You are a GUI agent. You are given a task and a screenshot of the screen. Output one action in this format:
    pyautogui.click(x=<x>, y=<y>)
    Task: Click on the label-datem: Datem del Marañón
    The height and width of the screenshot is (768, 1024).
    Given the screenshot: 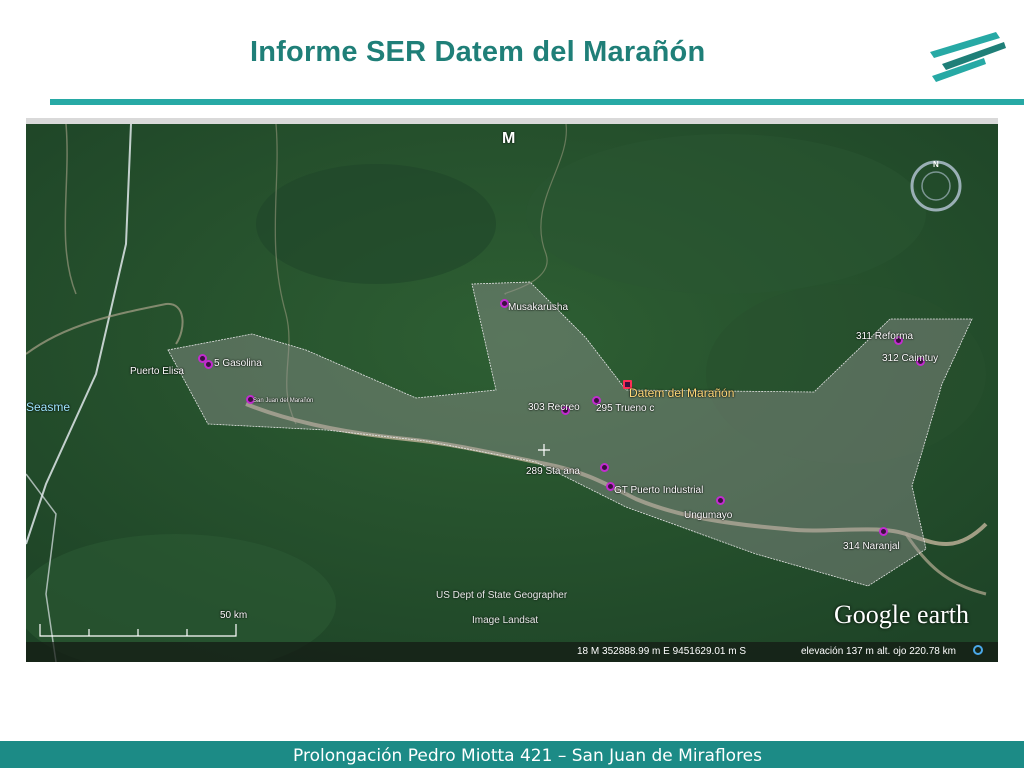 What is the action you would take?
    pyautogui.click(x=682, y=393)
    